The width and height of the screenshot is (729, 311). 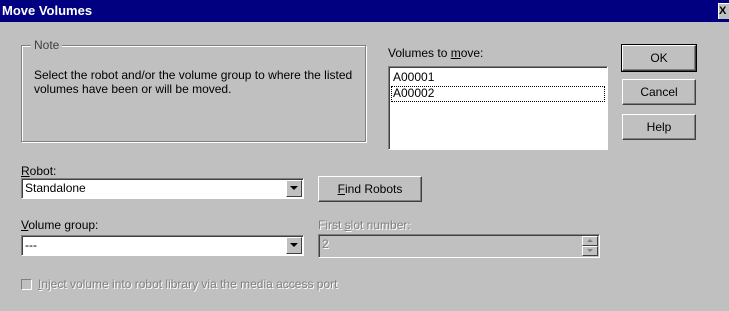 What do you see at coordinates (498, 94) in the screenshot?
I see `list-item: A00002` at bounding box center [498, 94].